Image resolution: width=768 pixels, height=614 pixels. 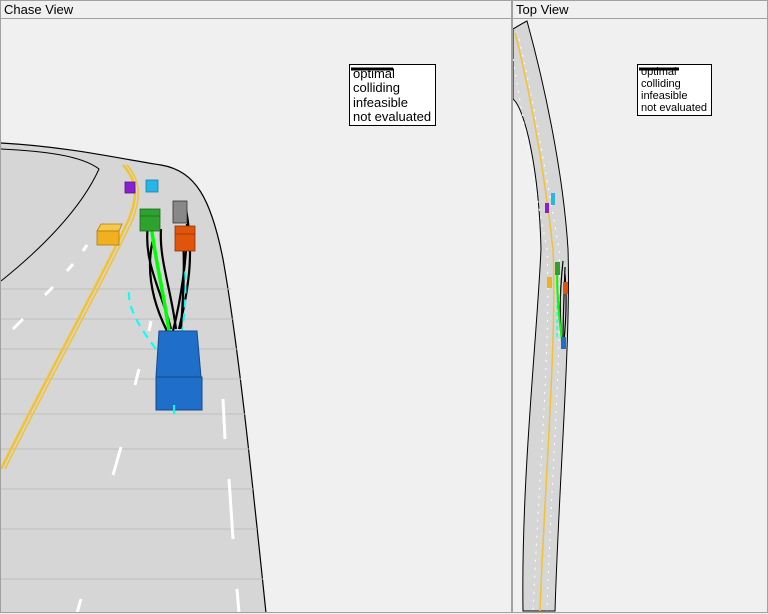 I want to click on vehicle-orange, so click(x=185, y=238).